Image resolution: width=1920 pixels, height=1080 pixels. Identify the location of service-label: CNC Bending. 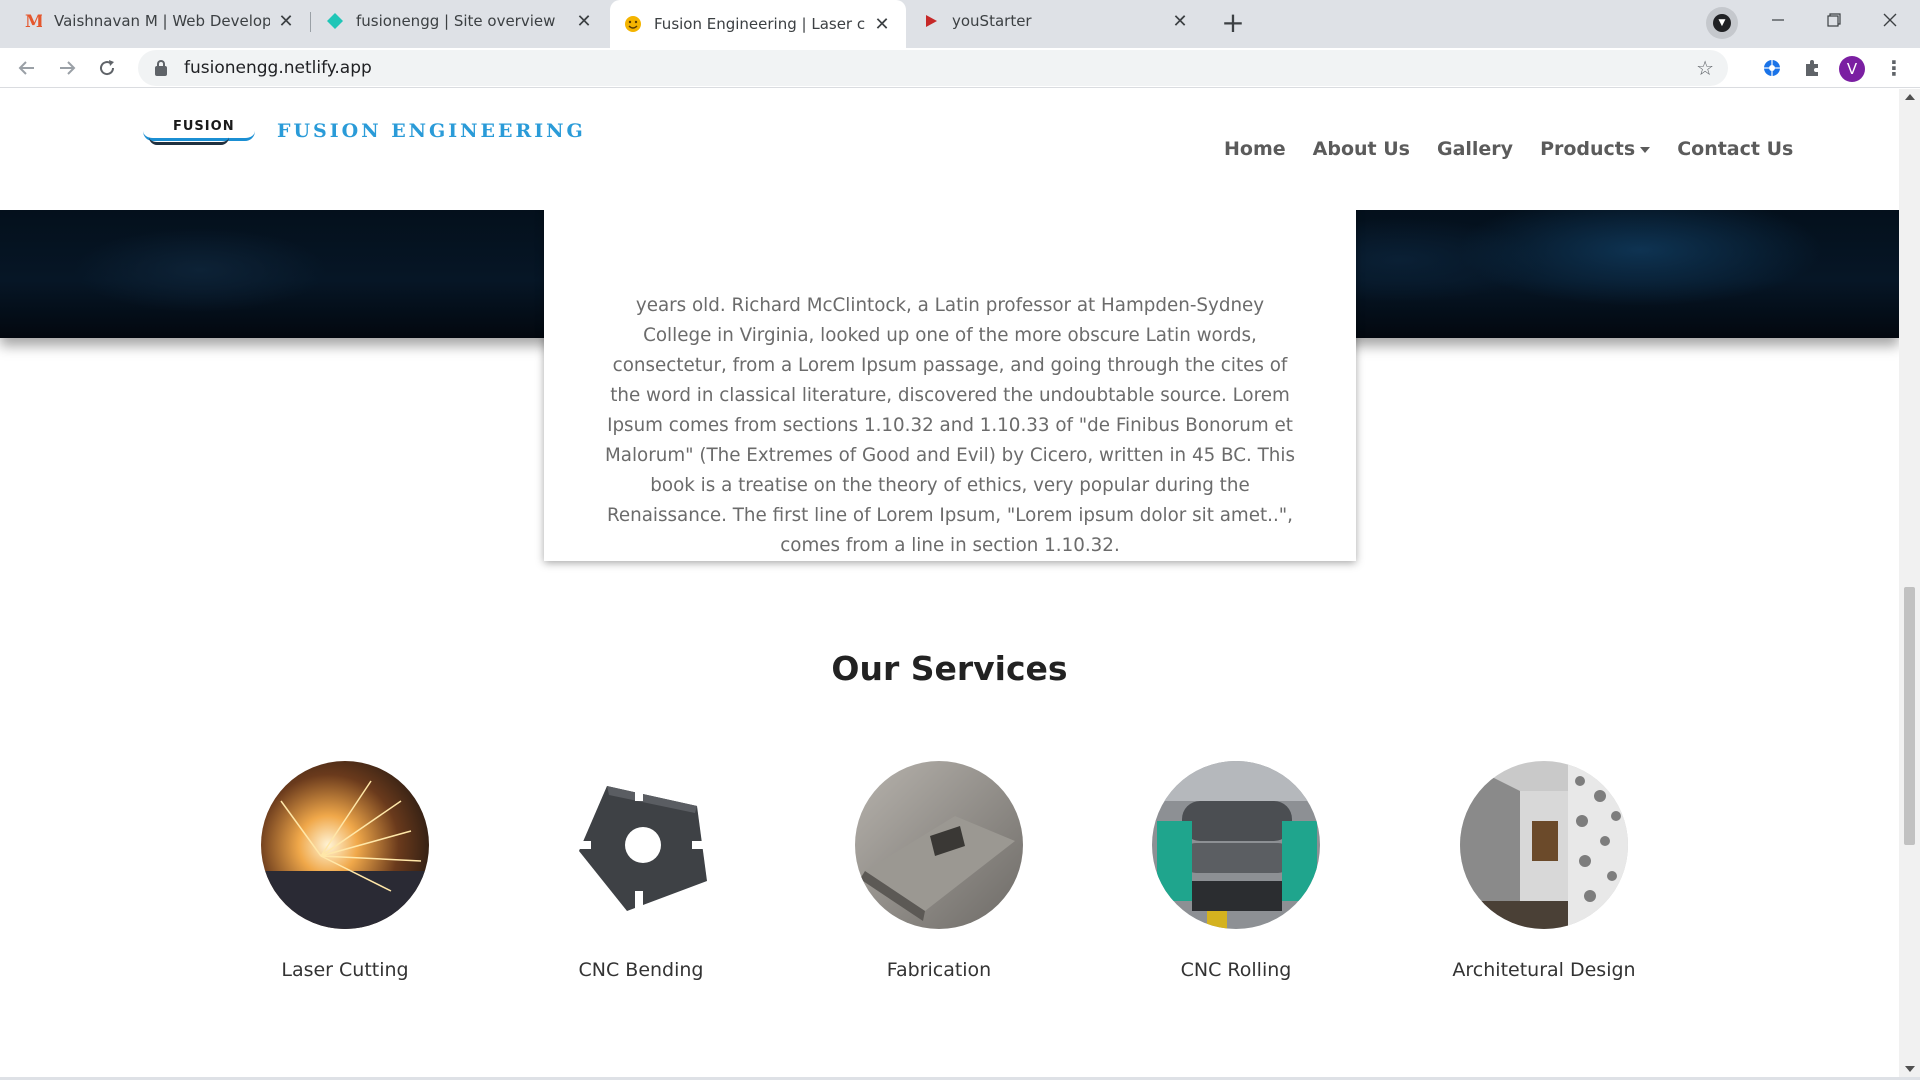
(641, 970).